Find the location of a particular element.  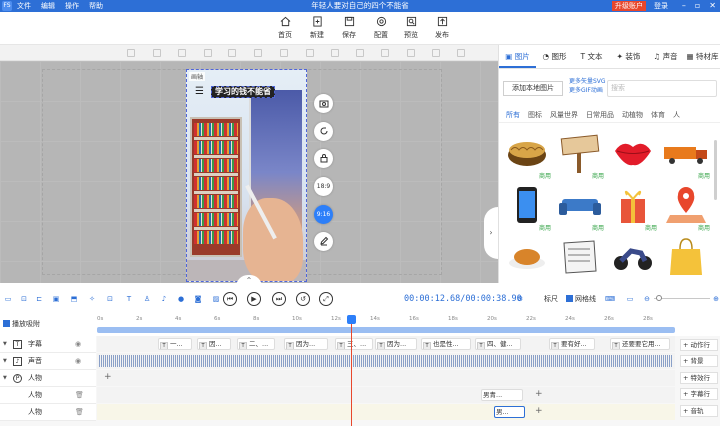

copy-icon is located at coordinates (436, 53).